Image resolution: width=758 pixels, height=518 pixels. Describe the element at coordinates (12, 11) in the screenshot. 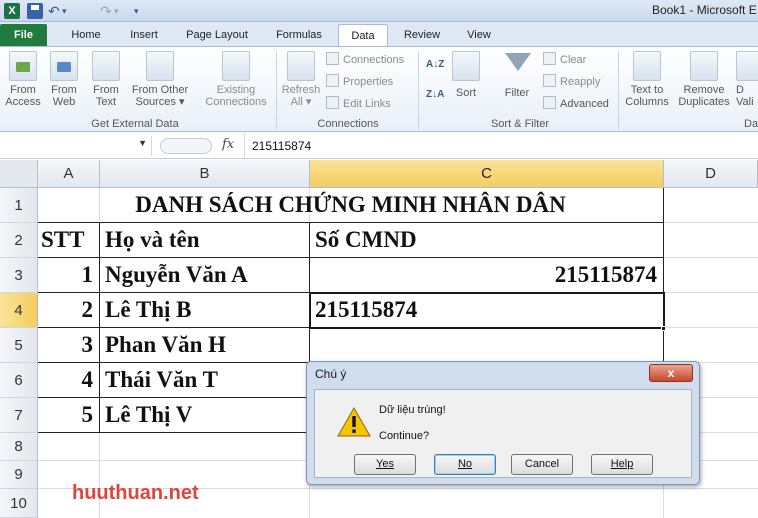

I see `excel-app-icon: X` at that location.